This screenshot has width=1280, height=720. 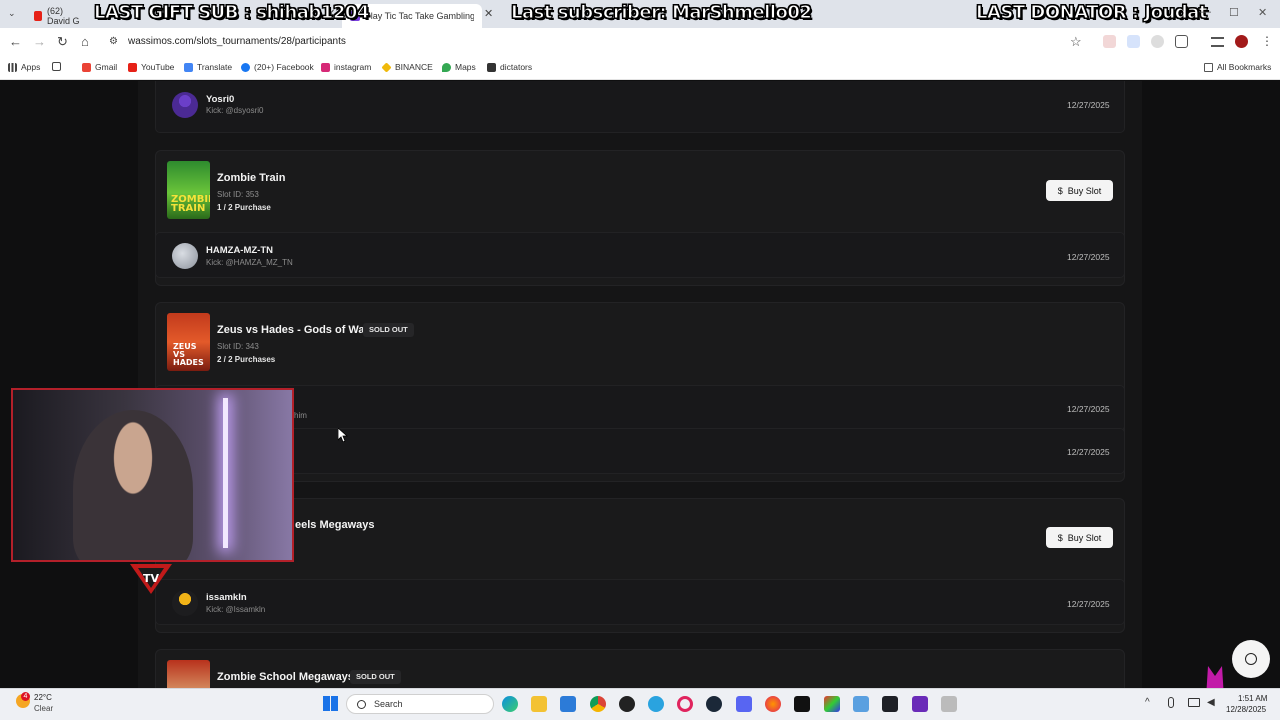 What do you see at coordinates (226, 597) in the screenshot?
I see `participant-name: issamkln` at bounding box center [226, 597].